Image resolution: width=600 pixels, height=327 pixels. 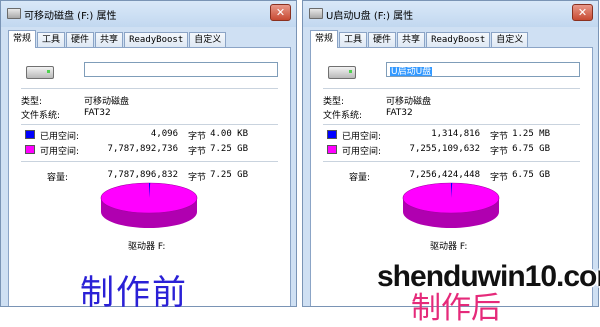 I want to click on capacity-bytes: 7,787,896,832, so click(x=142, y=175).